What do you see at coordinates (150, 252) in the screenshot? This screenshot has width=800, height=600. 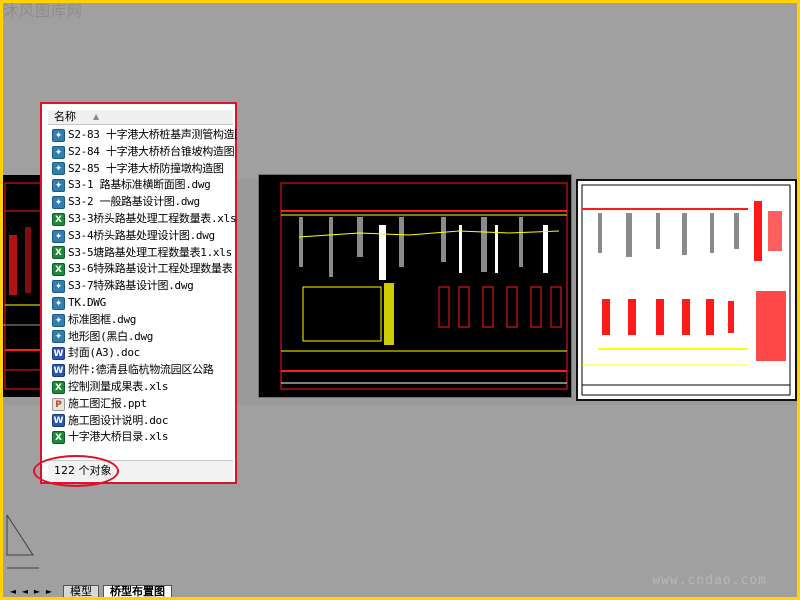 I see `file-name: S3-5塘路基处理工程数量表1.xls` at bounding box center [150, 252].